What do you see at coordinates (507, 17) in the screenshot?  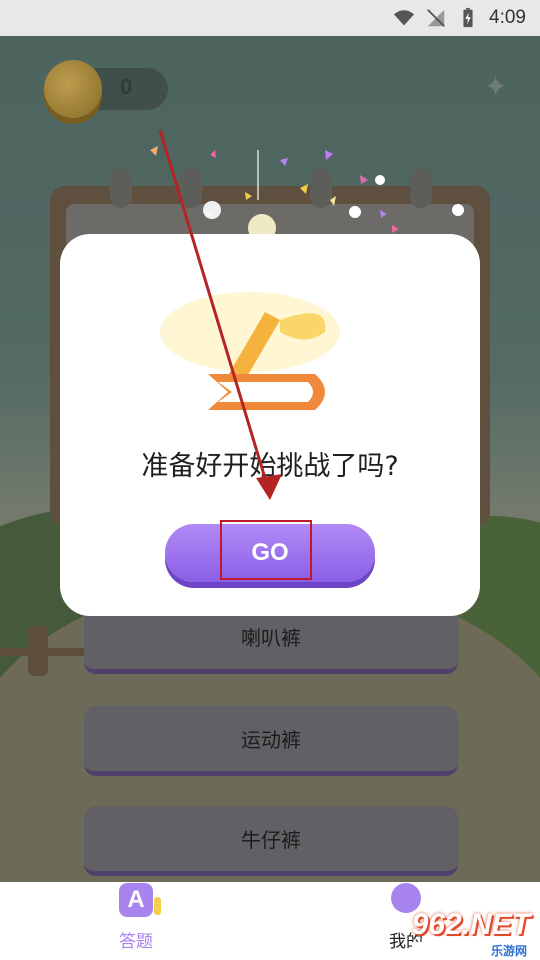 I see `clock: 4:09` at bounding box center [507, 17].